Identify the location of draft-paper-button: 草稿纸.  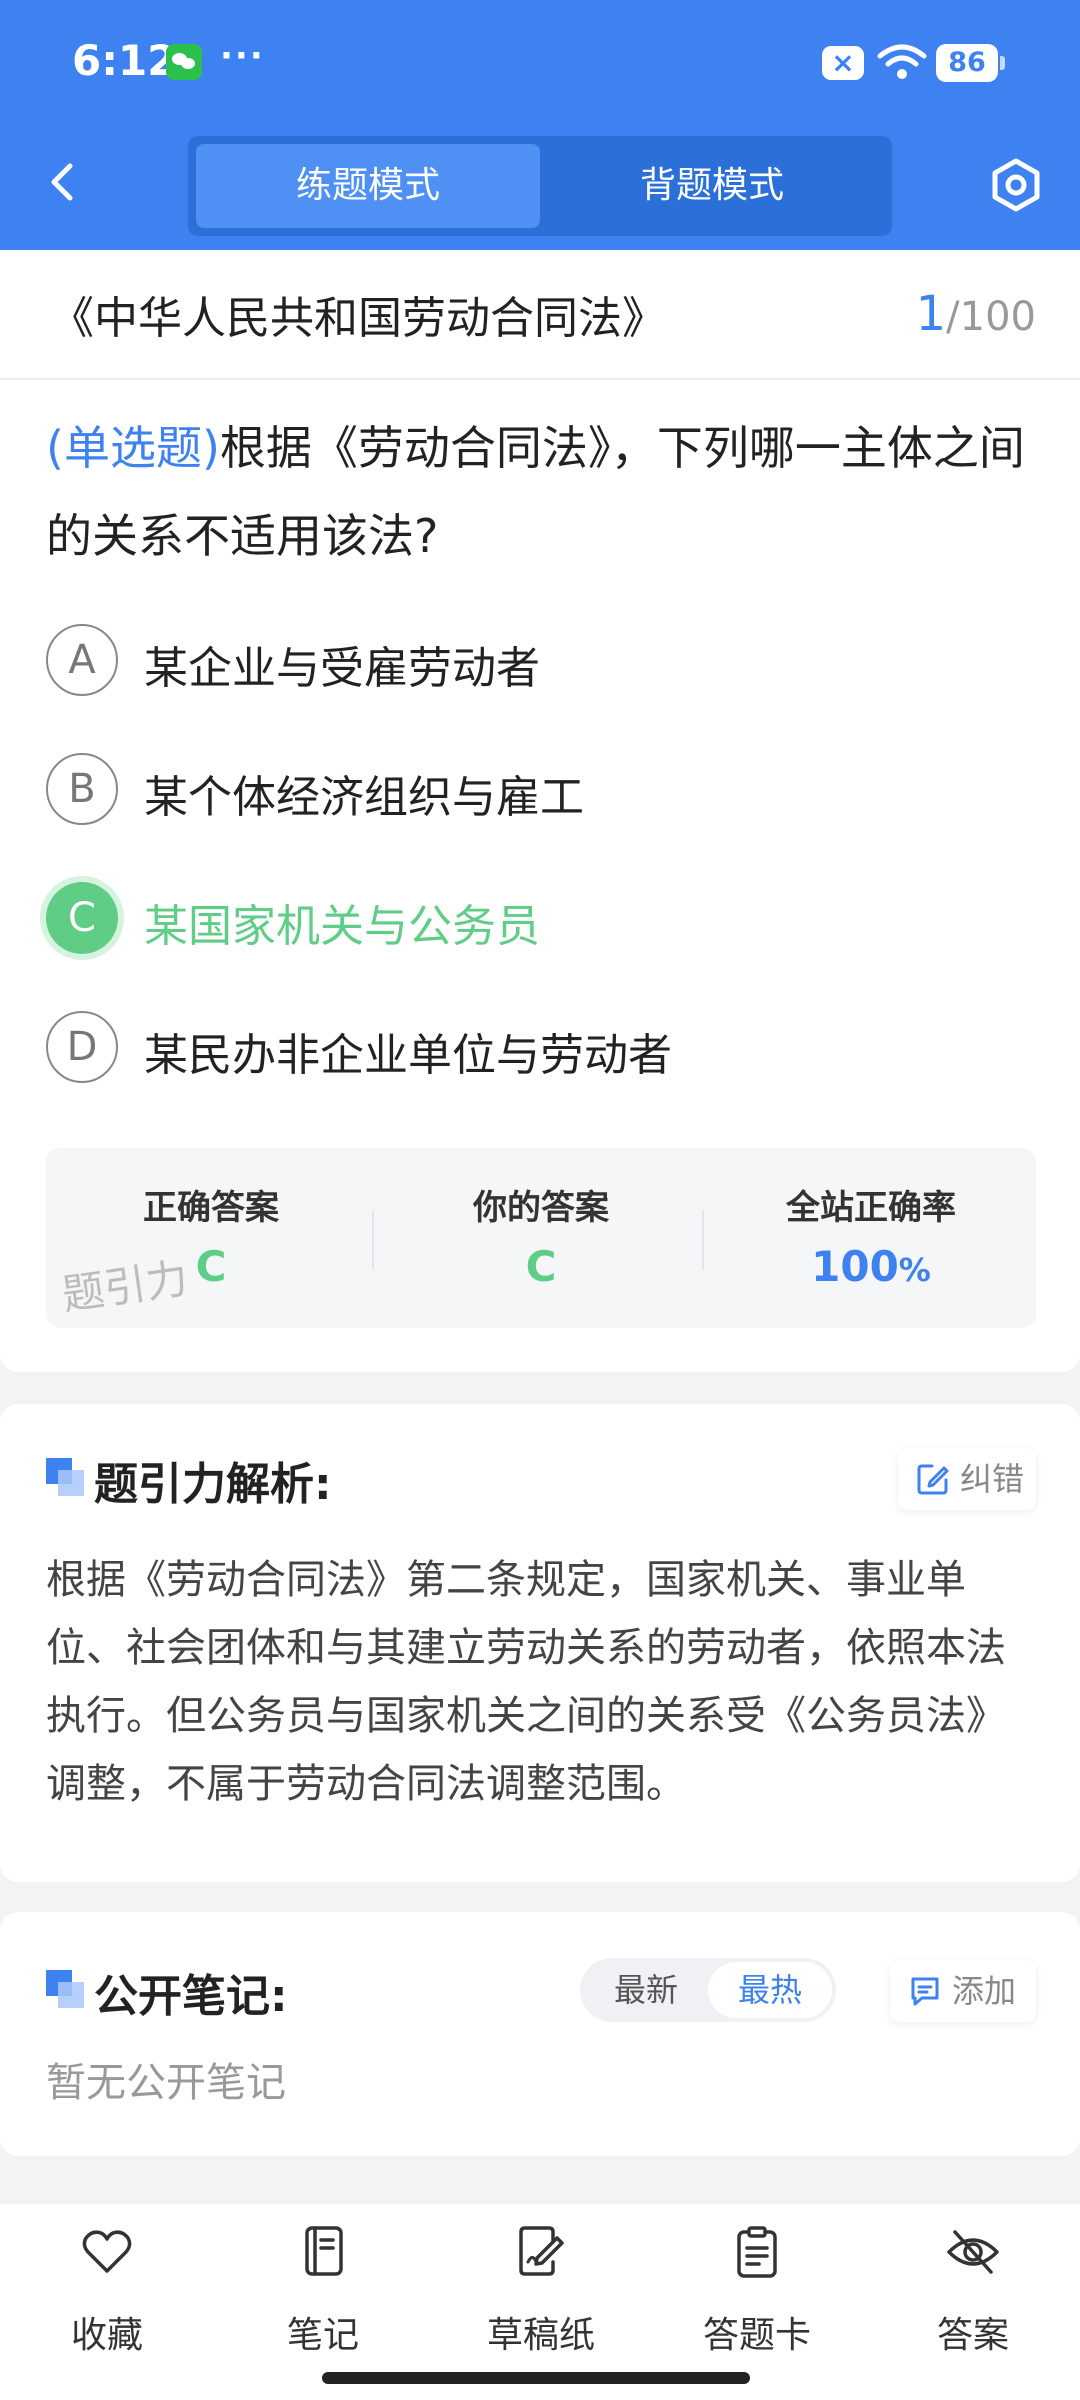
(541, 2290).